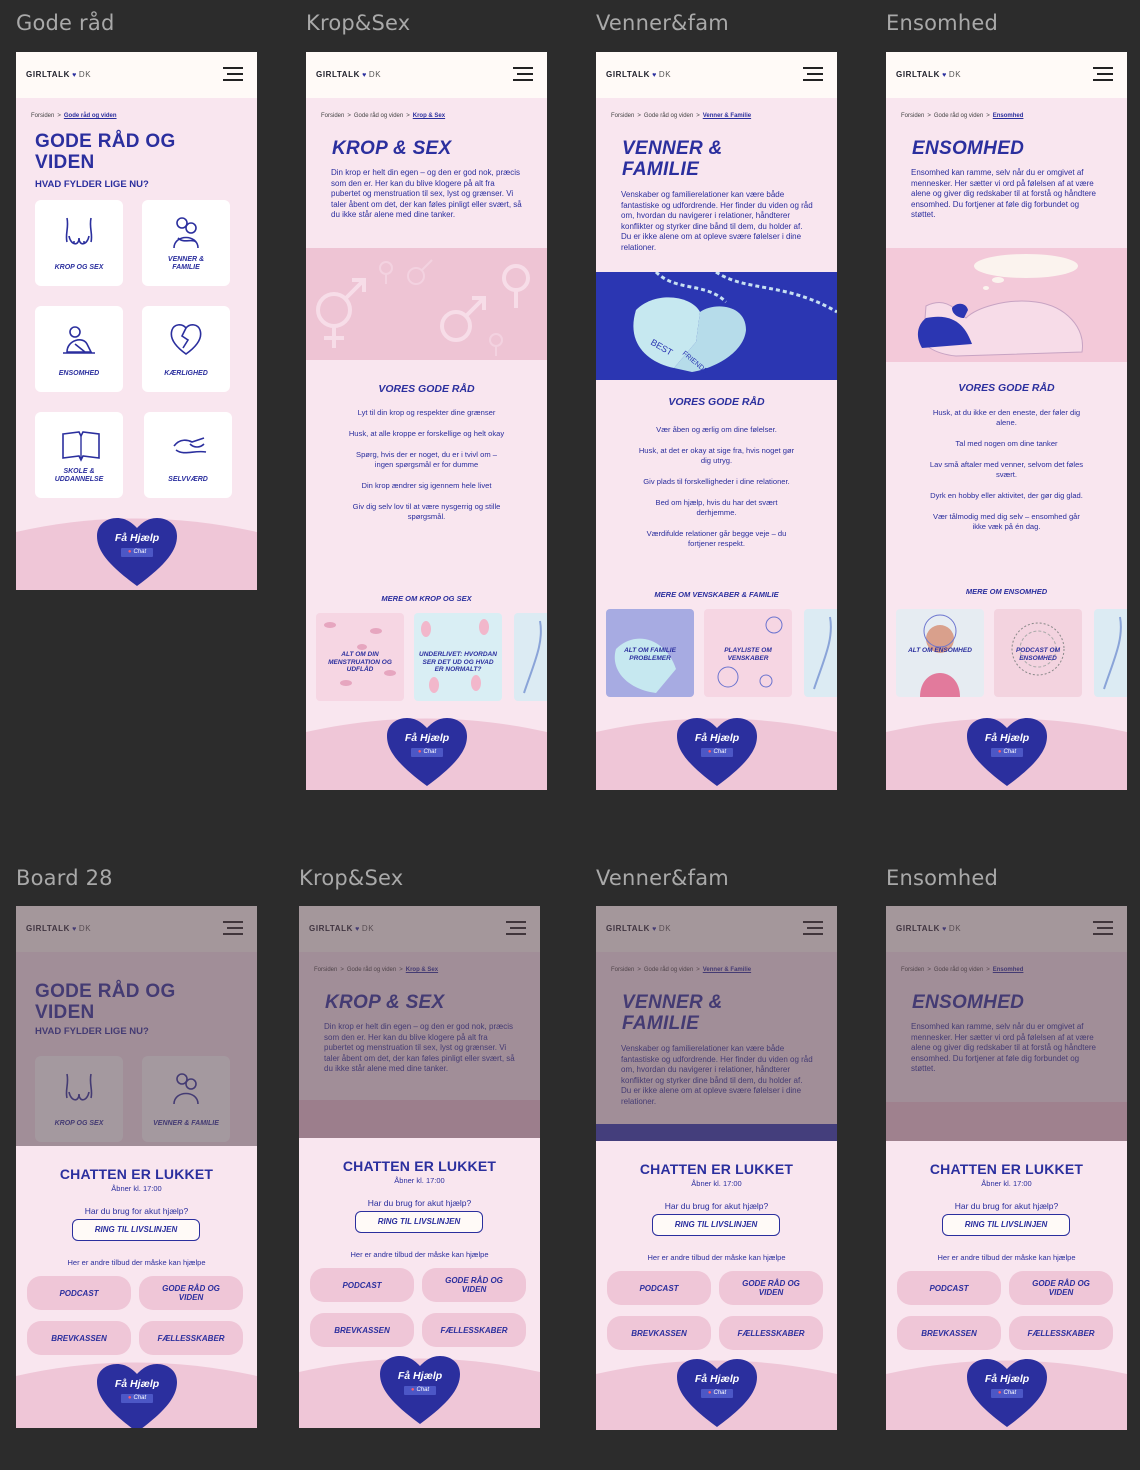 The width and height of the screenshot is (1140, 1470). I want to click on lonely-person-icon, so click(79, 340).